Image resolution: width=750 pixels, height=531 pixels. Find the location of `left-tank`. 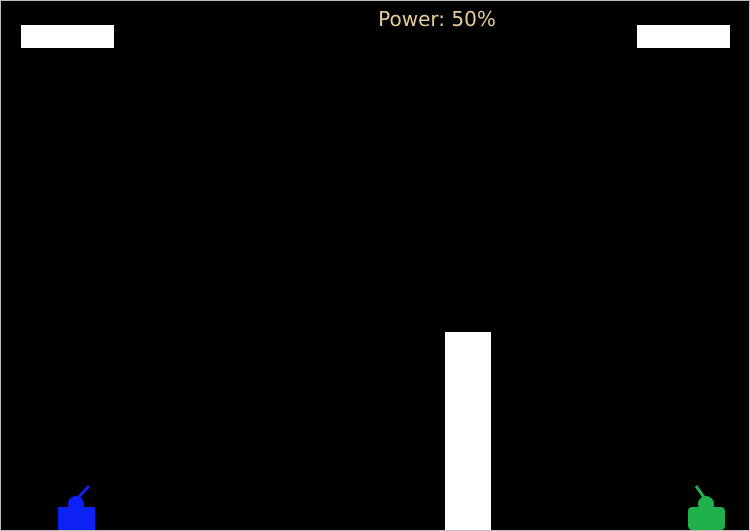

left-tank is located at coordinates (78, 507).